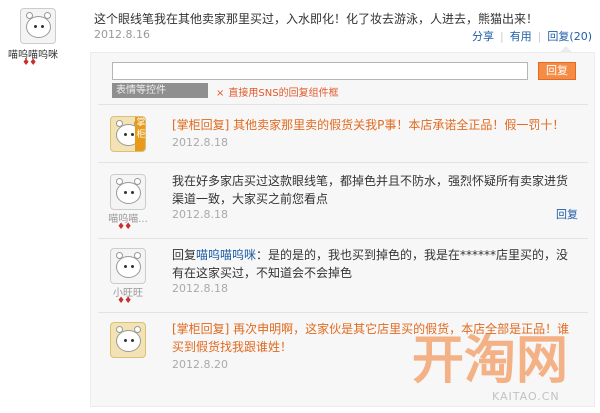  Describe the element at coordinates (320, 71) in the screenshot. I see `reply-input` at that location.